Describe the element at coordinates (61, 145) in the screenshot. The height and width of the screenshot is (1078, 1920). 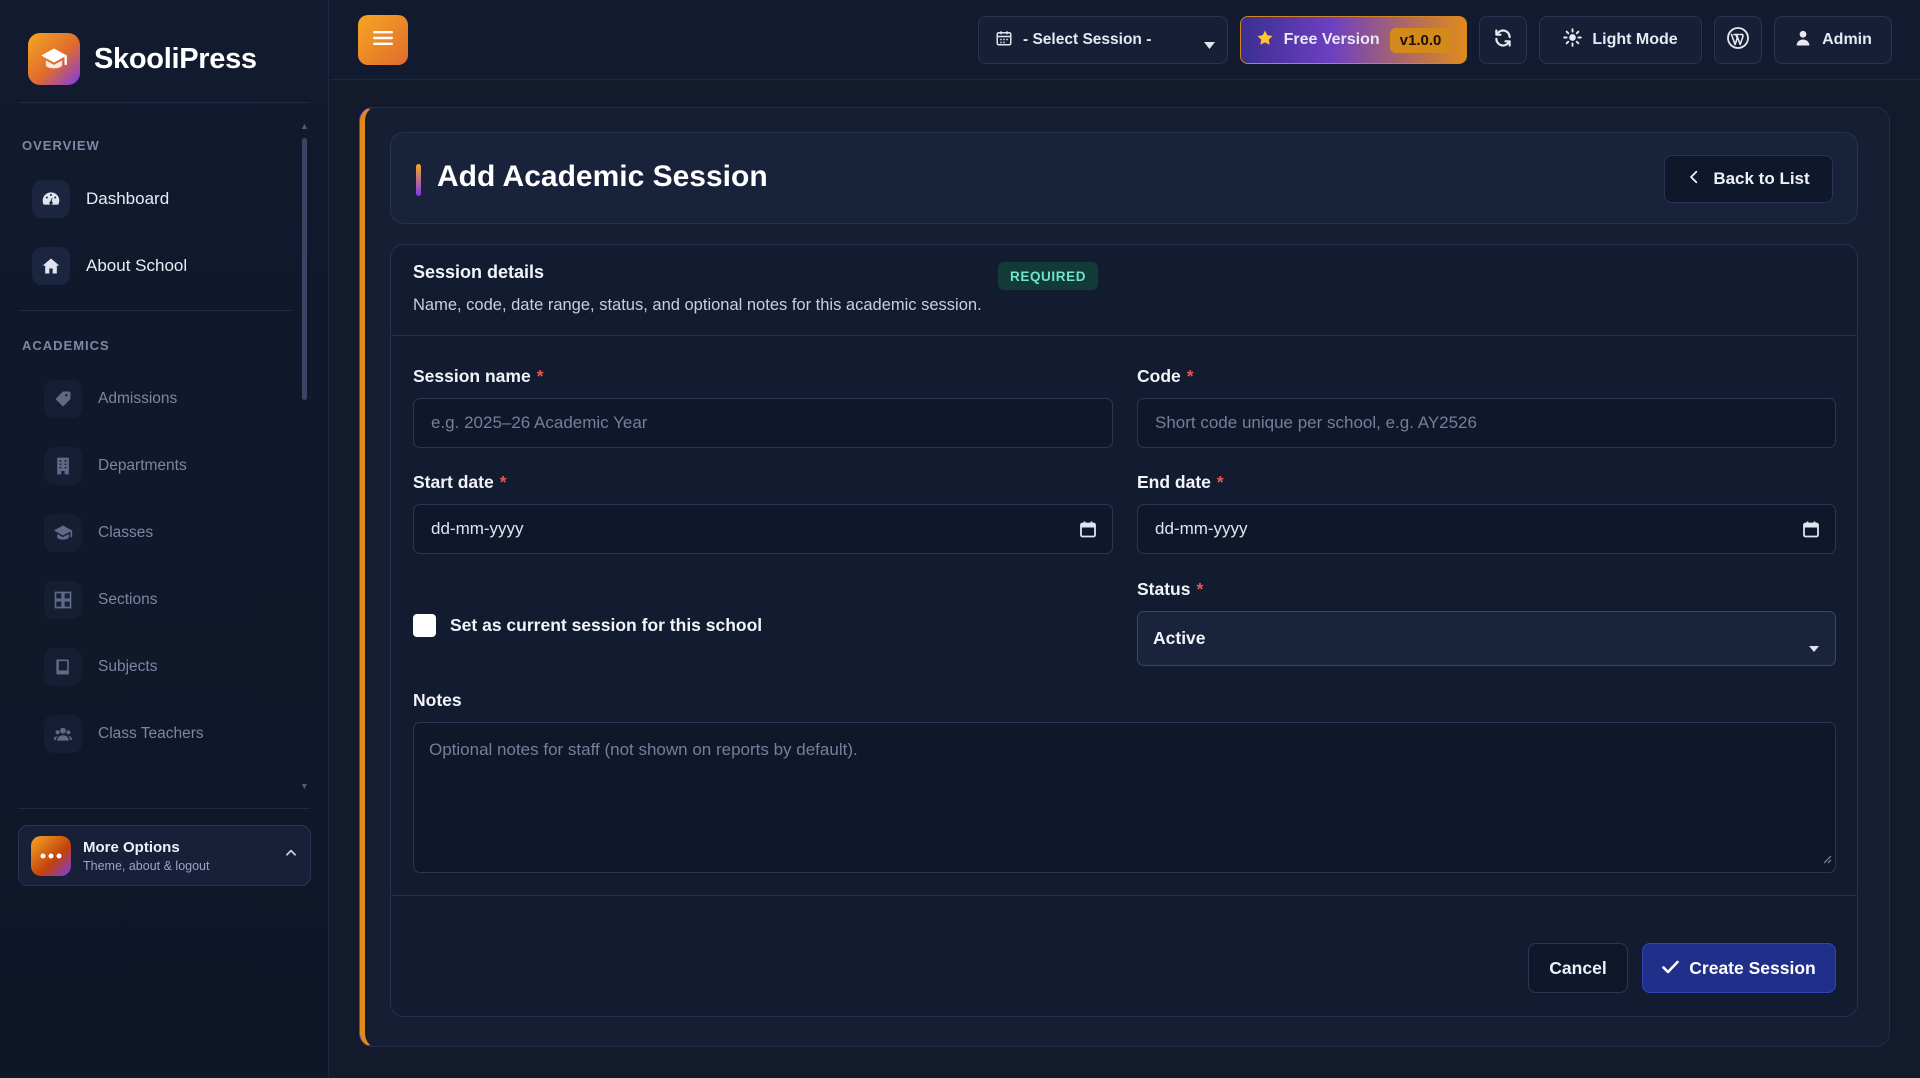
I see `nav-section-overview: OVERVIEW` at that location.